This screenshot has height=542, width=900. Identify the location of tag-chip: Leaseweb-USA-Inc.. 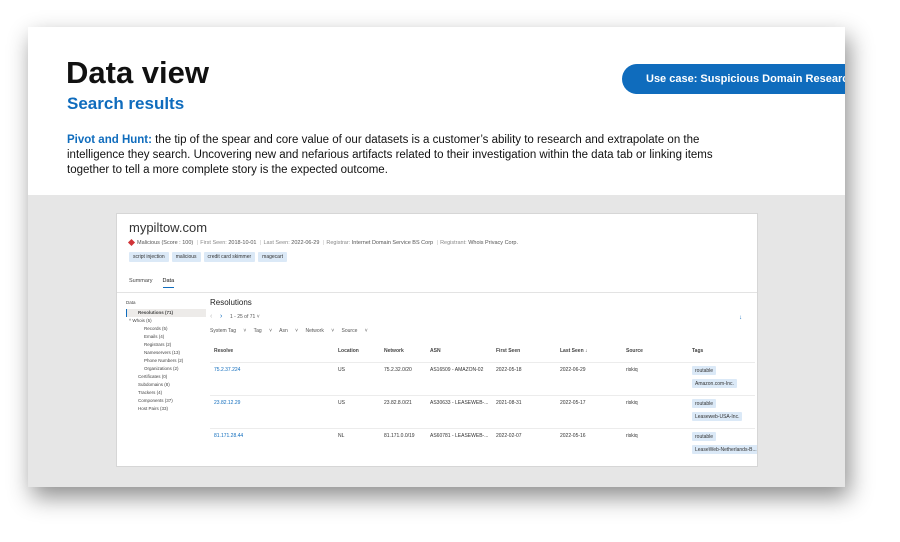
(717, 416).